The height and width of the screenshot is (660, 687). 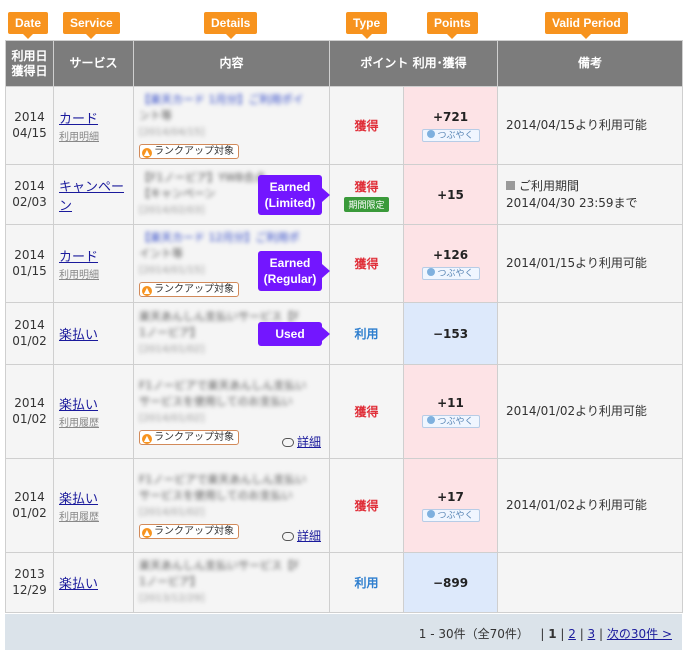 I want to click on row-points: +15, so click(x=450, y=194).